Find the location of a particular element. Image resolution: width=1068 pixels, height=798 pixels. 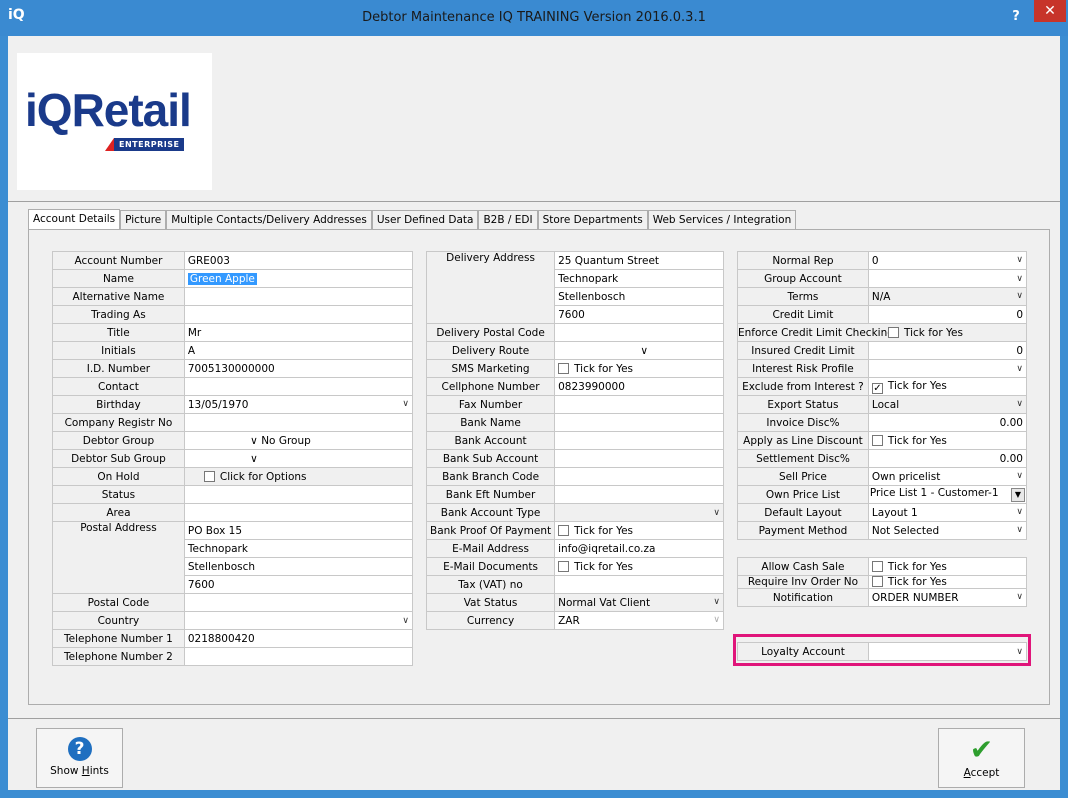

group-account-field: ∨ is located at coordinates (947, 278).